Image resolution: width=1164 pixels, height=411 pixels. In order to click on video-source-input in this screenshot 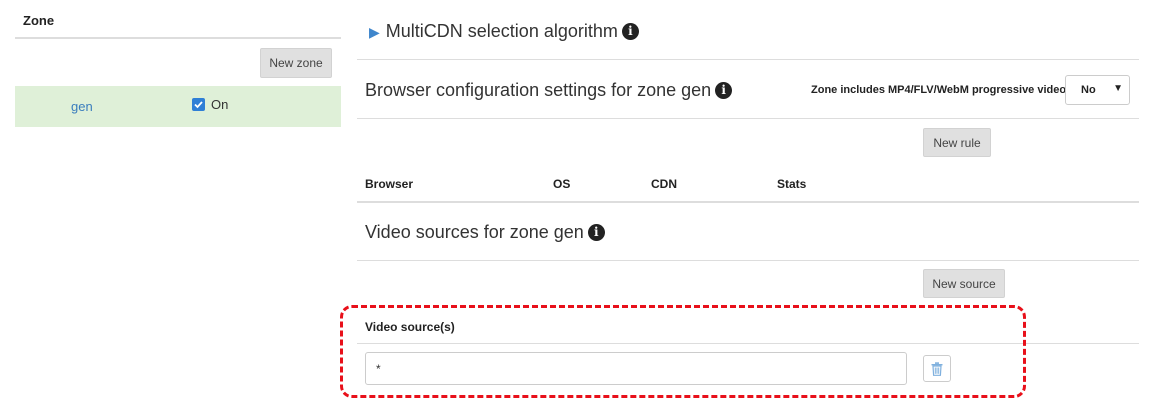, I will do `click(636, 368)`.